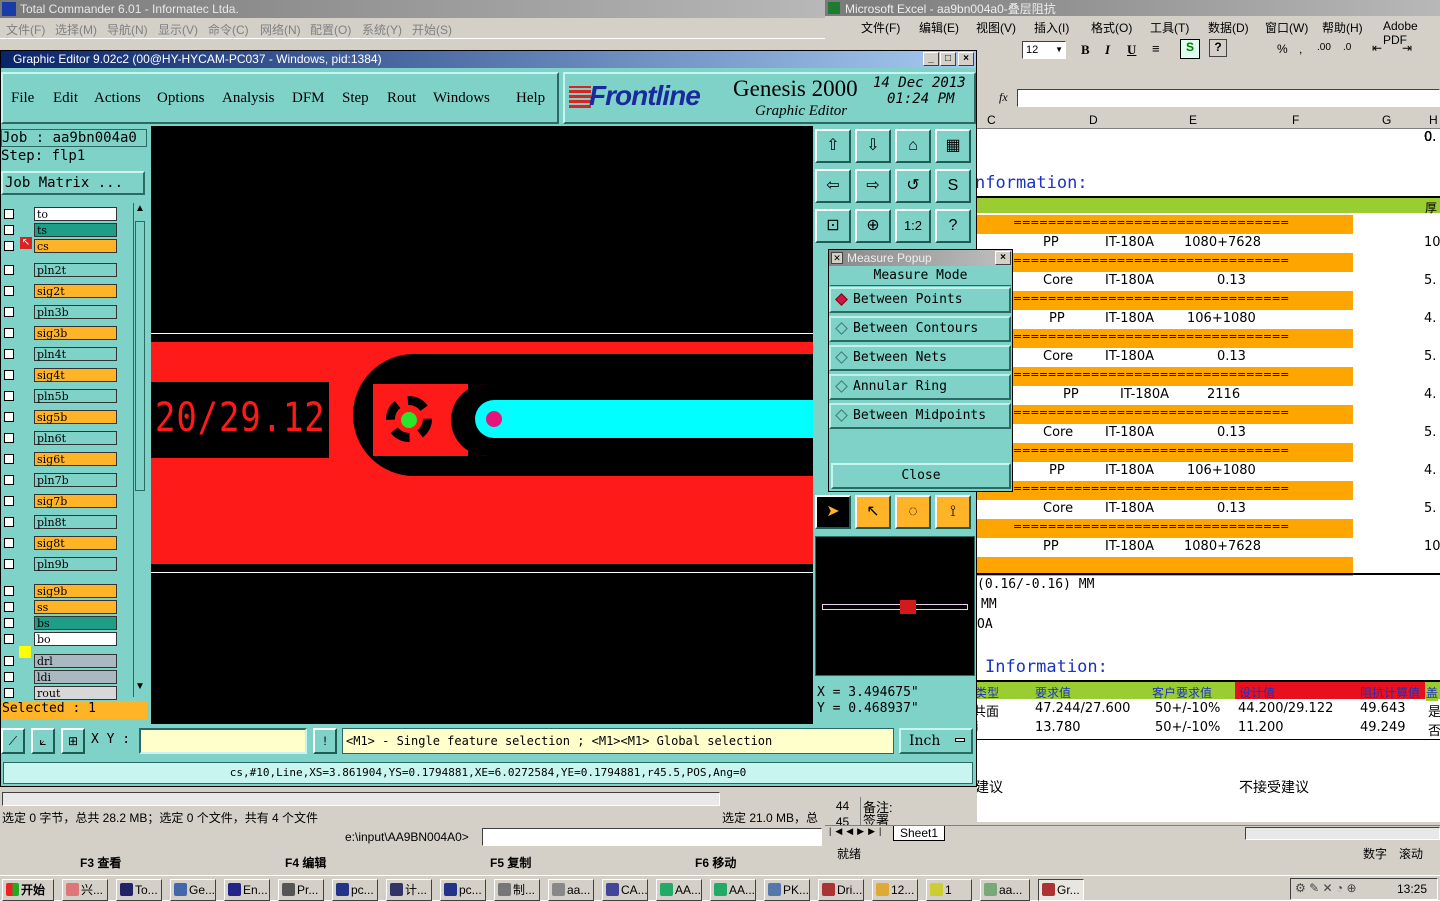  I want to click on start-button: 开始, so click(28, 890).